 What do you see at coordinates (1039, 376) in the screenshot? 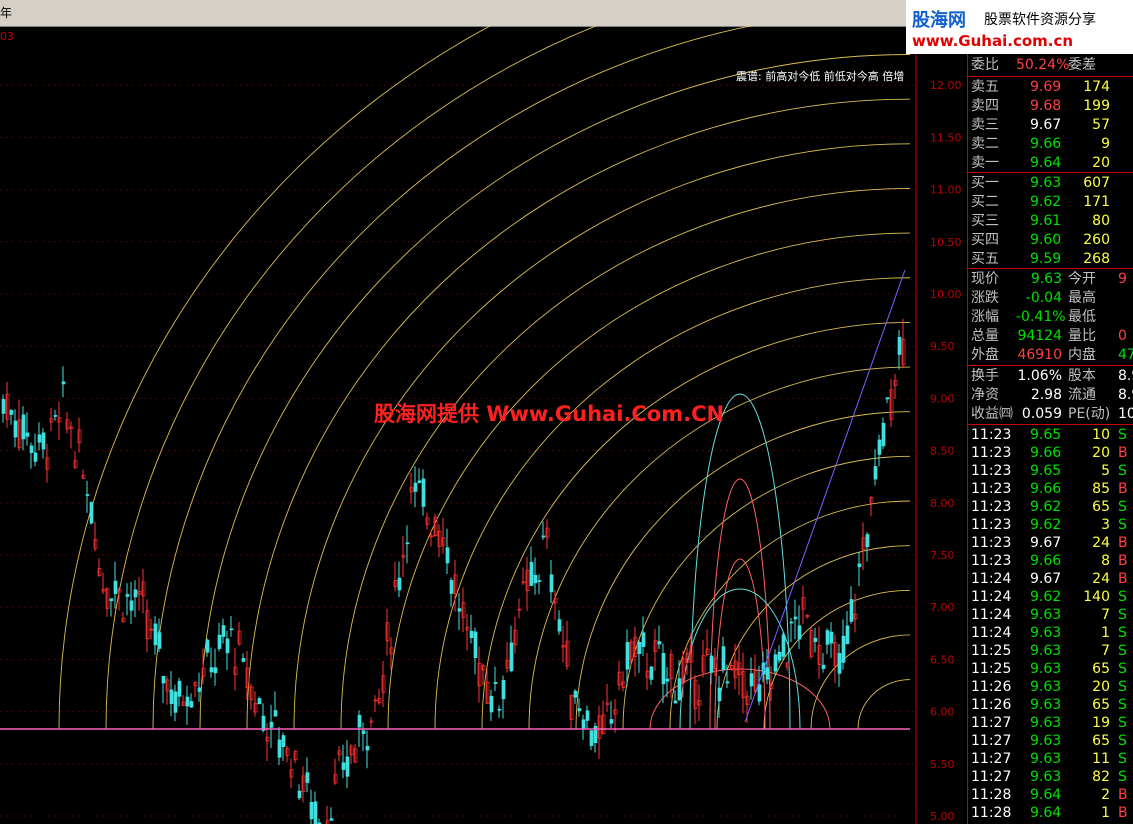
I see `fund-value: 1.06%` at bounding box center [1039, 376].